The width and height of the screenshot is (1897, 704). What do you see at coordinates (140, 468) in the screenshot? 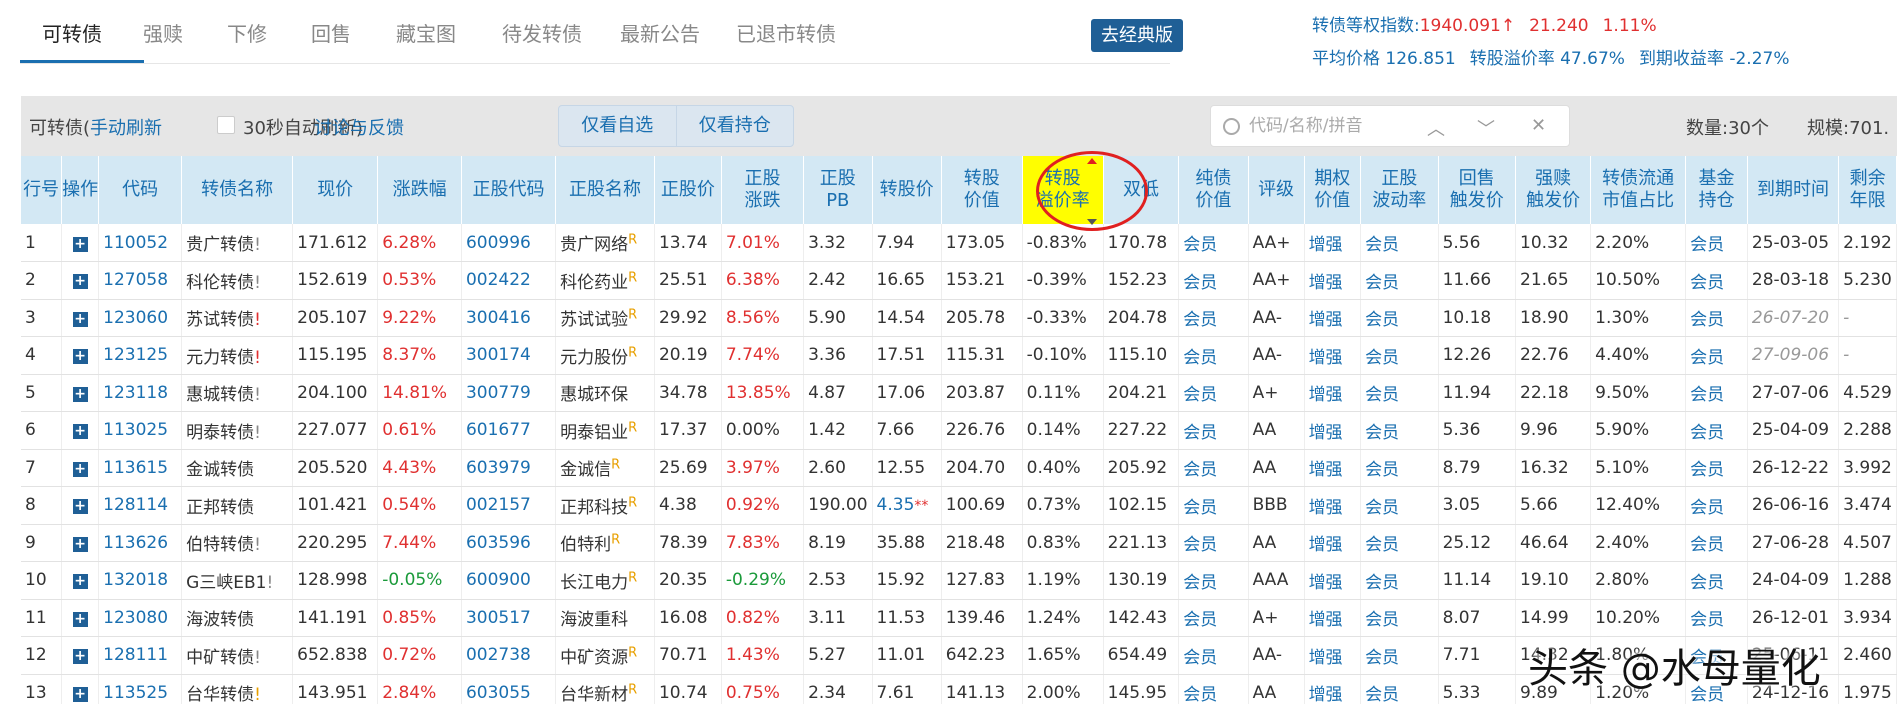
I see `bond-code: 113615` at bounding box center [140, 468].